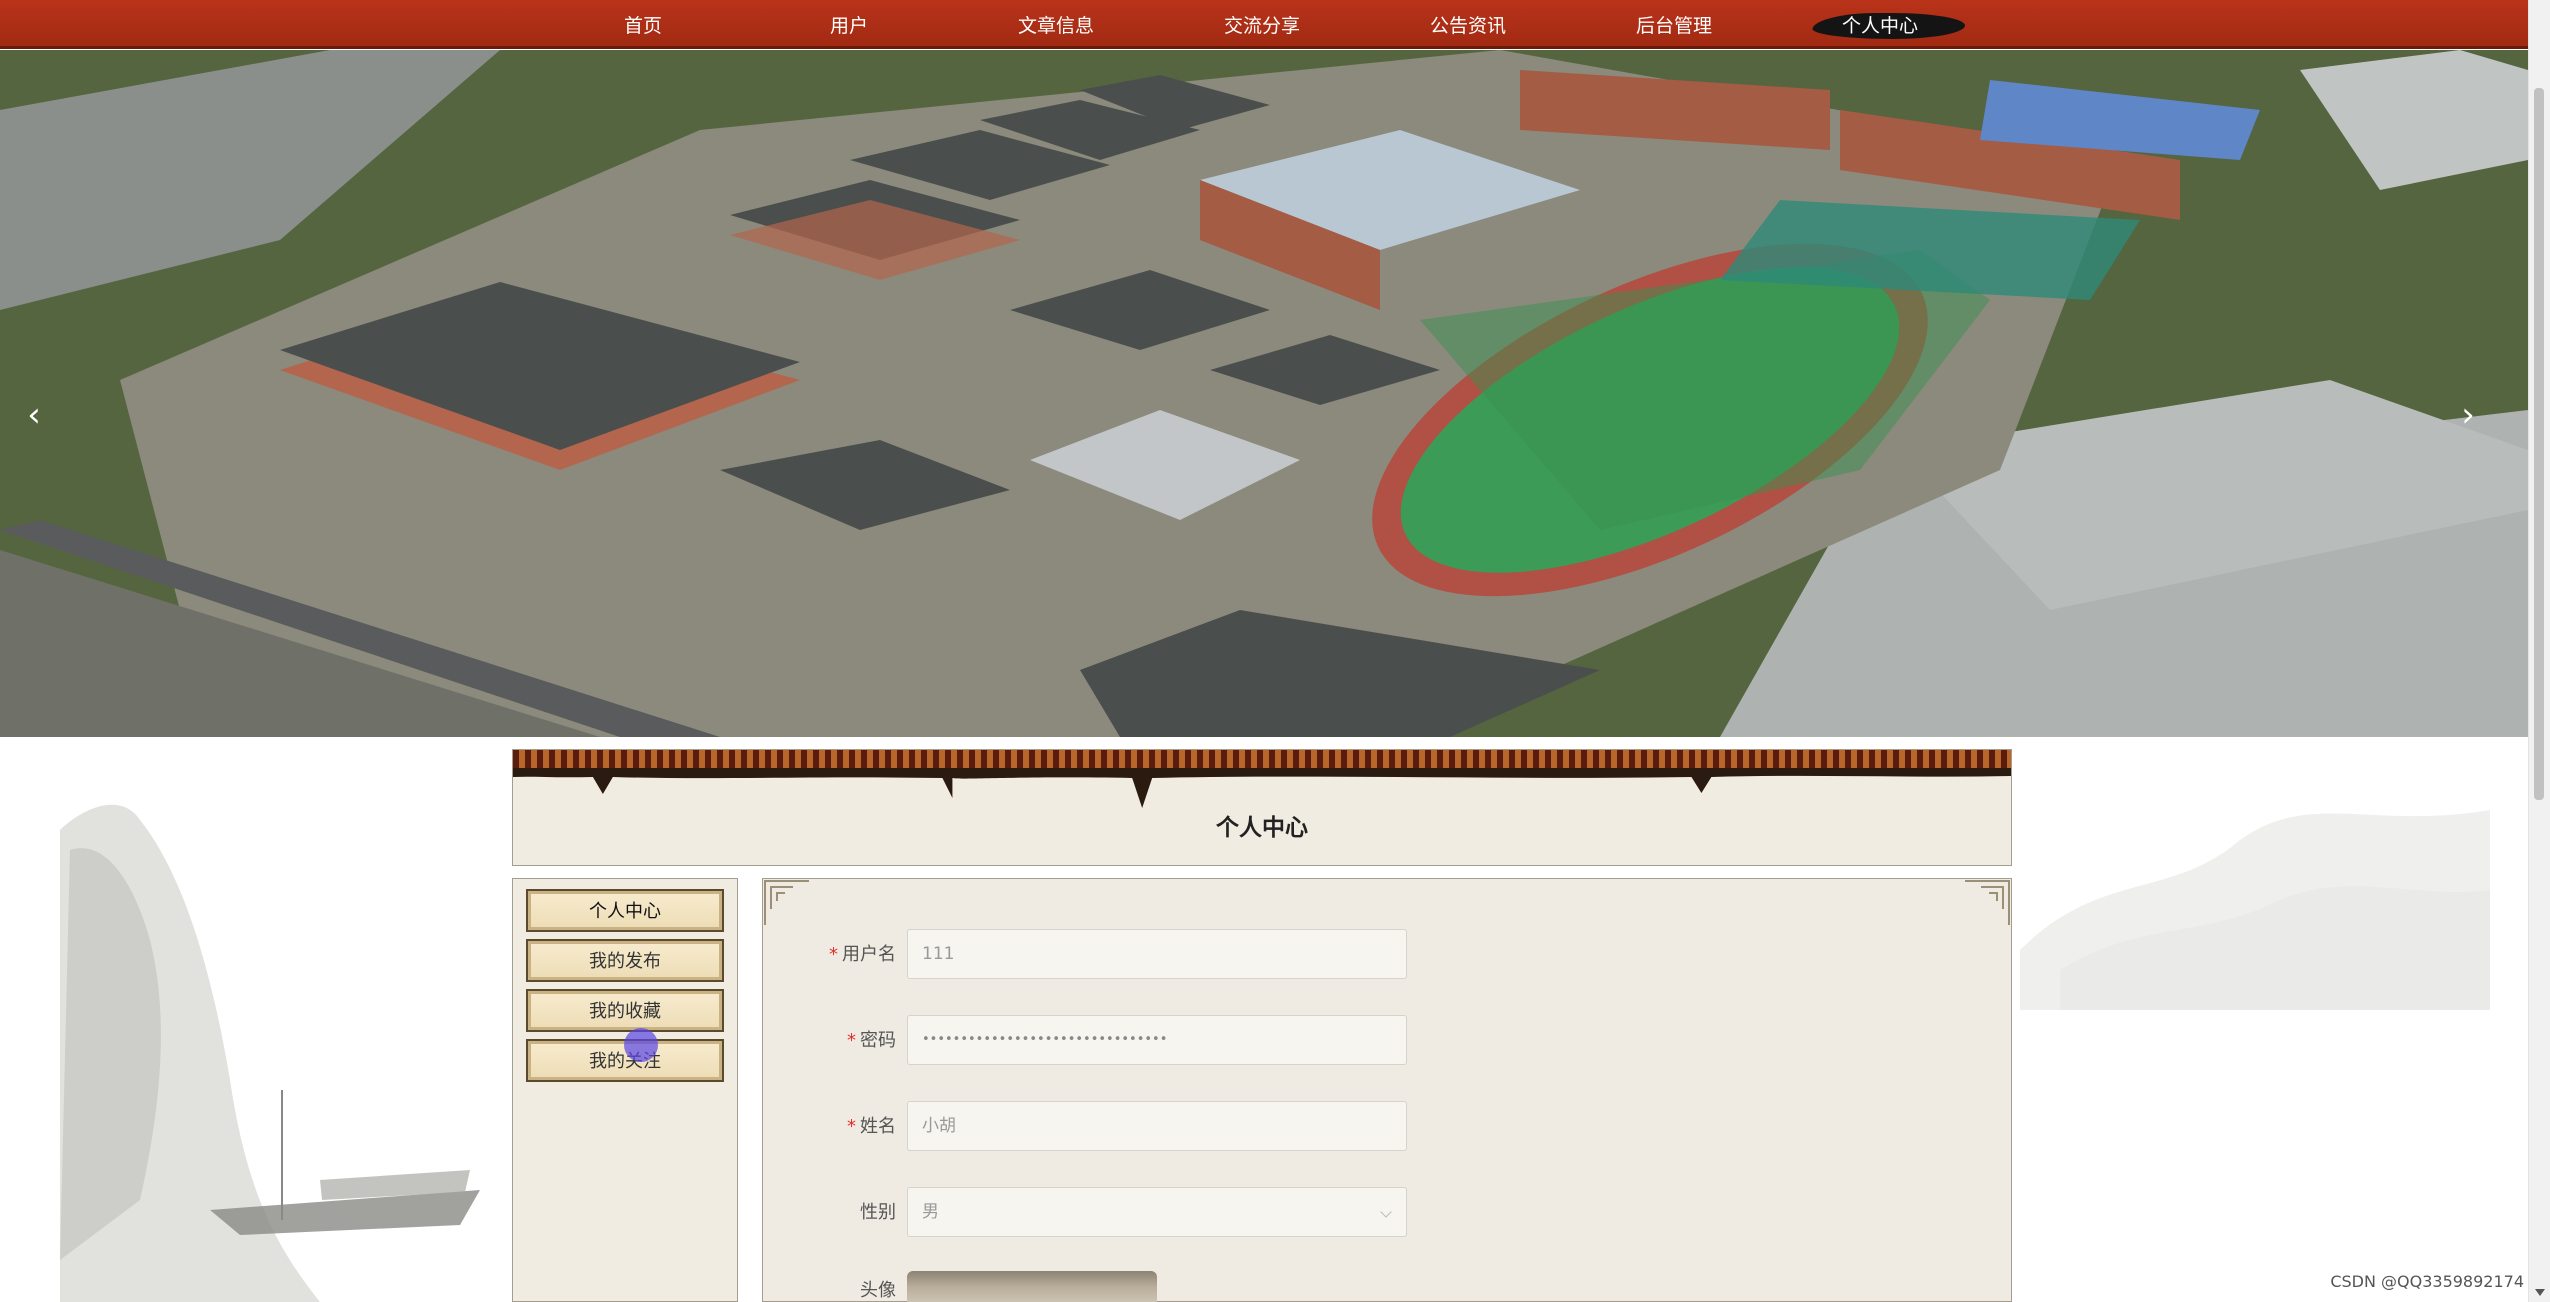 Image resolution: width=2550 pixels, height=1302 pixels. Describe the element at coordinates (1987, 902) in the screenshot. I see `corner-ornament-right` at that location.